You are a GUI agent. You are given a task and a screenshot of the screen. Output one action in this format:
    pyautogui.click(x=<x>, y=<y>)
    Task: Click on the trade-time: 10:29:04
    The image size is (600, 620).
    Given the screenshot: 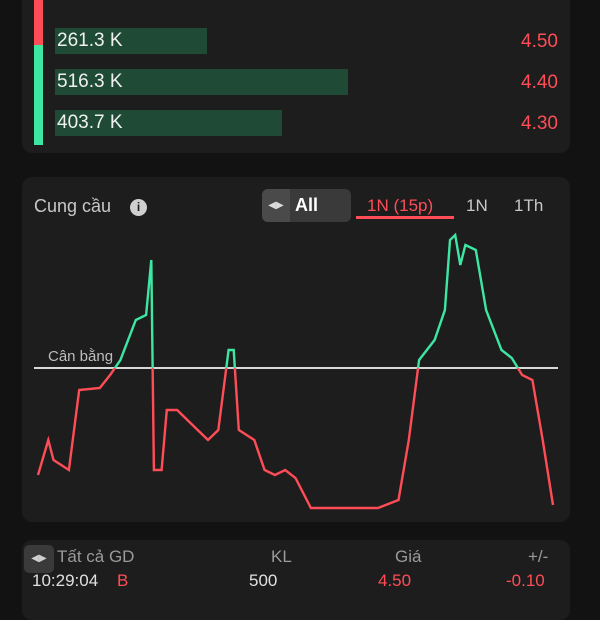 What is the action you would take?
    pyautogui.click(x=65, y=580)
    